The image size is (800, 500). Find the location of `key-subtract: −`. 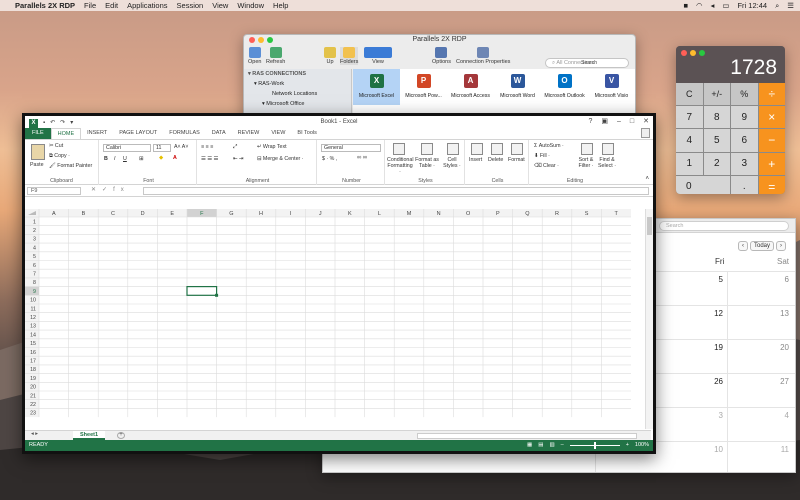

key-subtract: − is located at coordinates (771, 140).